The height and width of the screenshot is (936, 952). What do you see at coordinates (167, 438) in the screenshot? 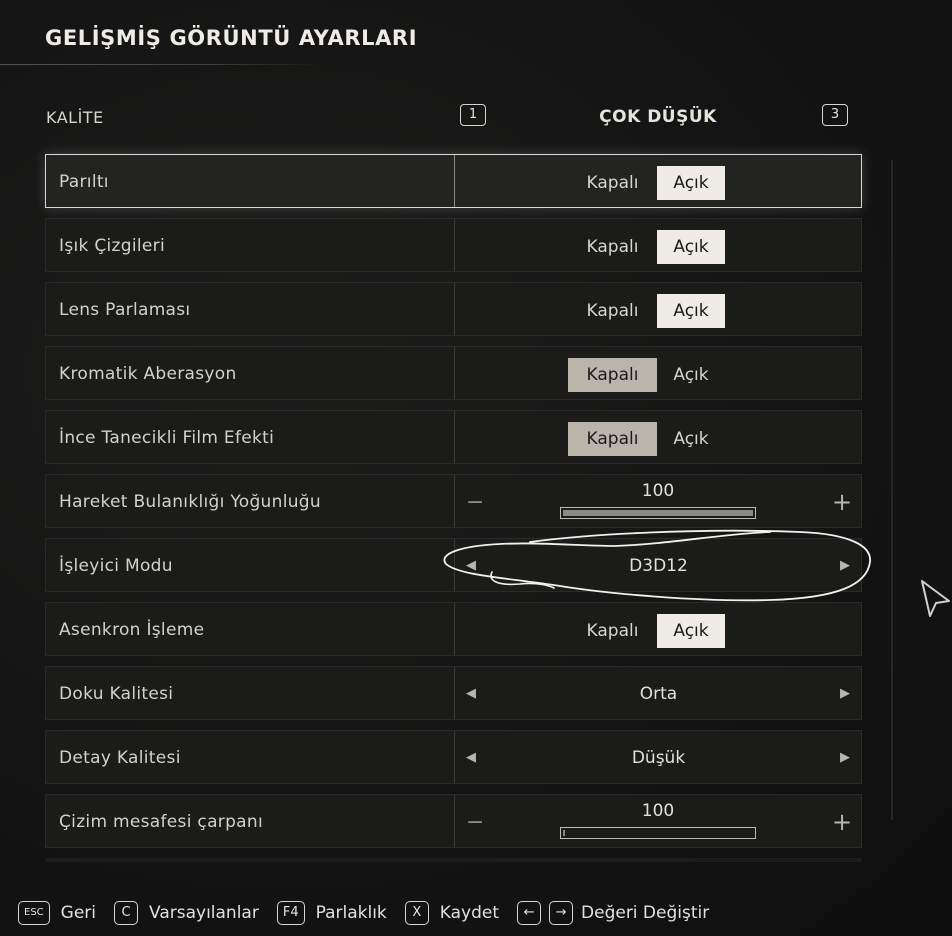
I see `setting-label: İnce Tanecikli Film Efekti` at bounding box center [167, 438].